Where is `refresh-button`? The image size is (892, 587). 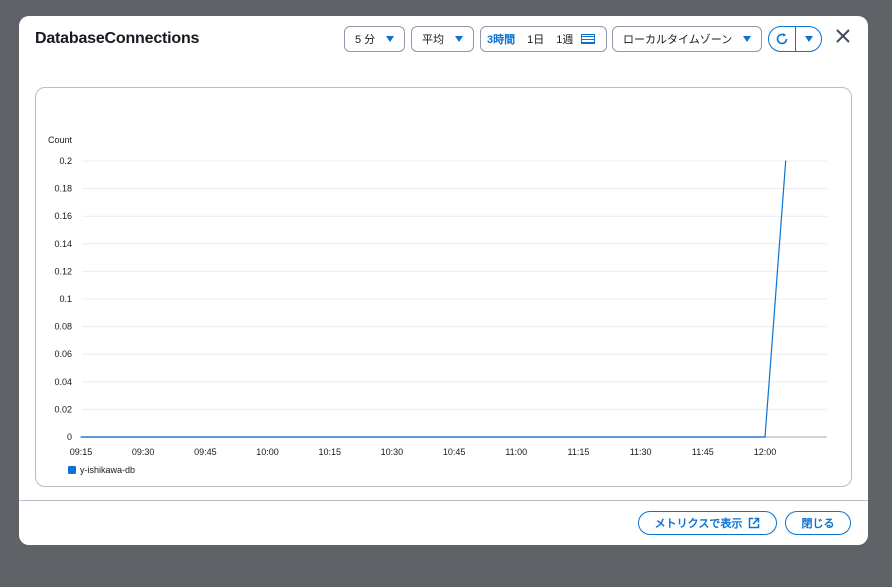 refresh-button is located at coordinates (782, 39).